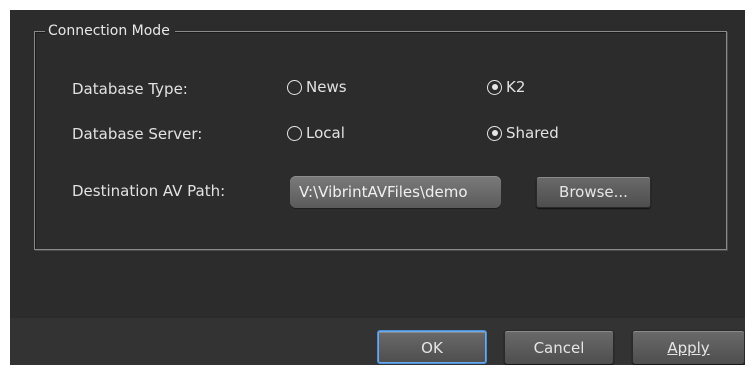  I want to click on radio-database-server-local-label: Local, so click(325, 133).